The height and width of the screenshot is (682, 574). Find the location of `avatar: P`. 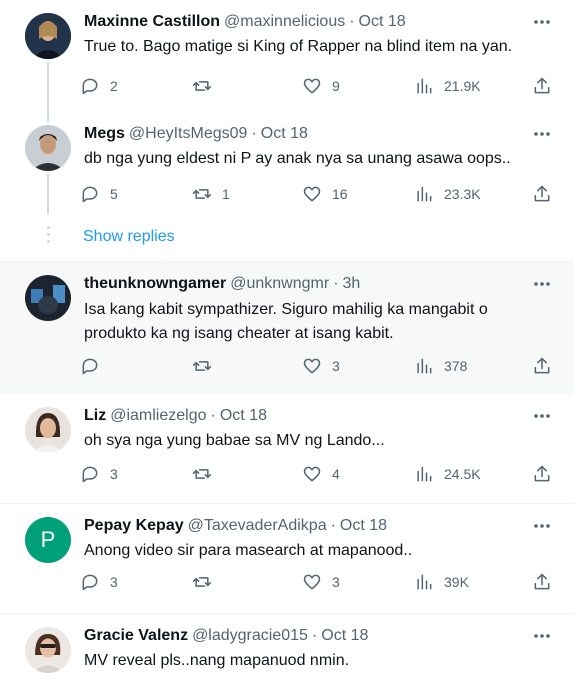

avatar: P is located at coordinates (48, 540).